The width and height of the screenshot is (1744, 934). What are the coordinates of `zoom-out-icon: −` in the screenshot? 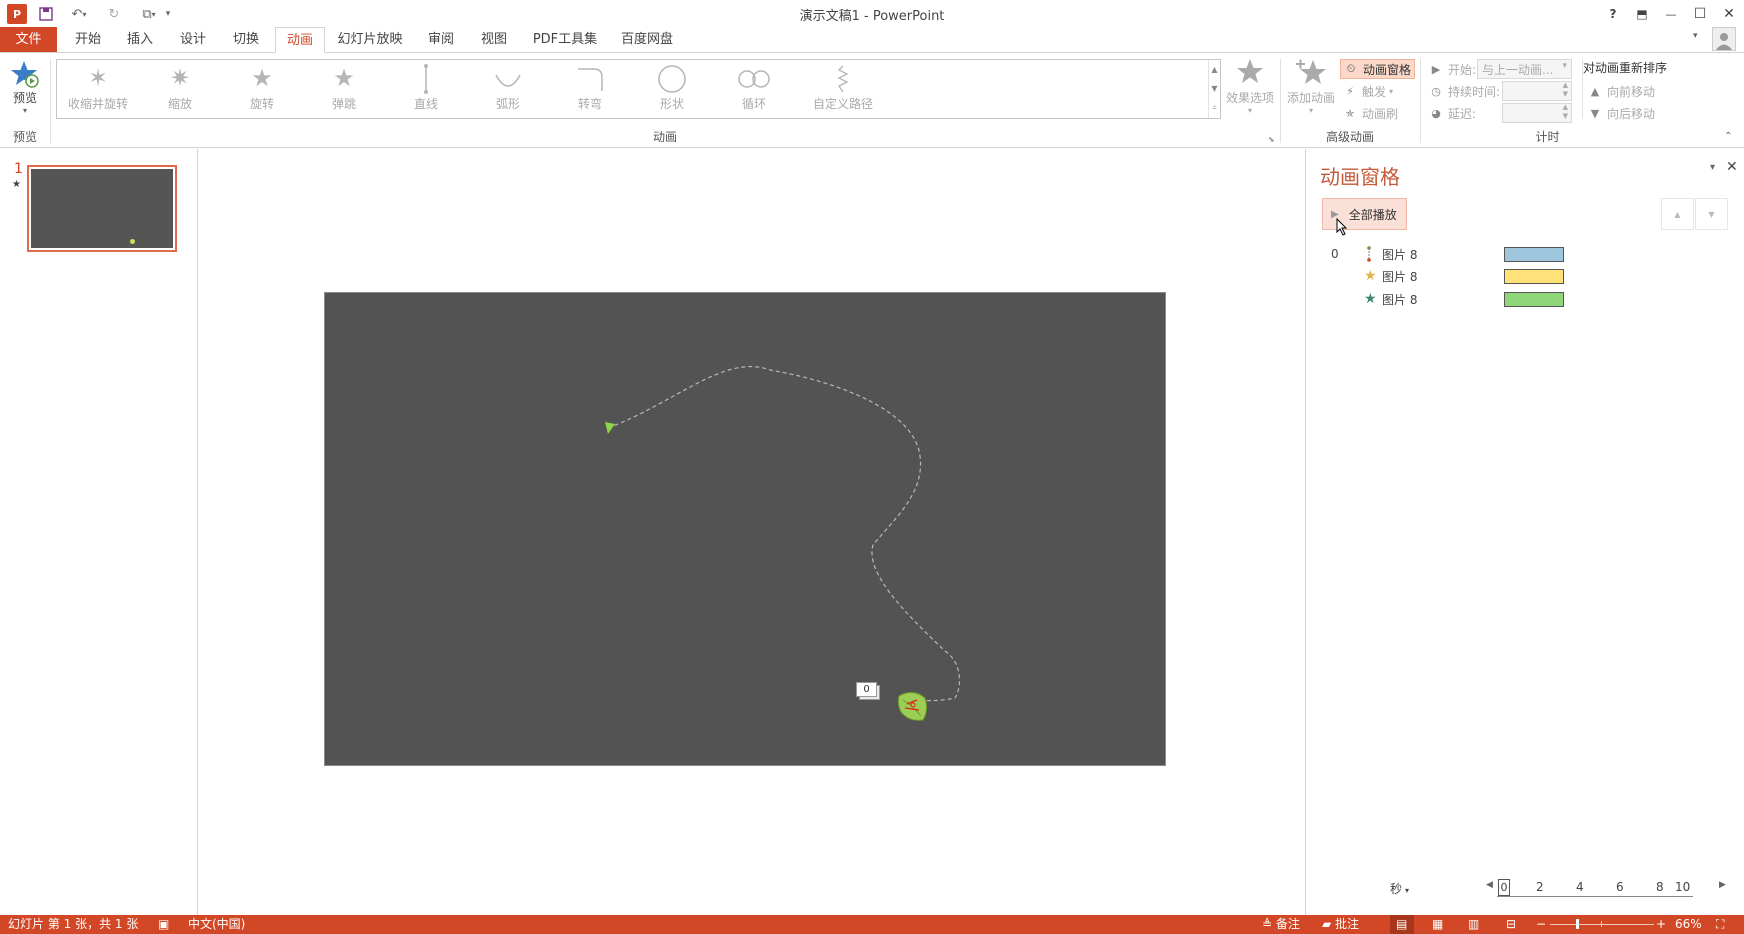 It's located at (1541, 924).